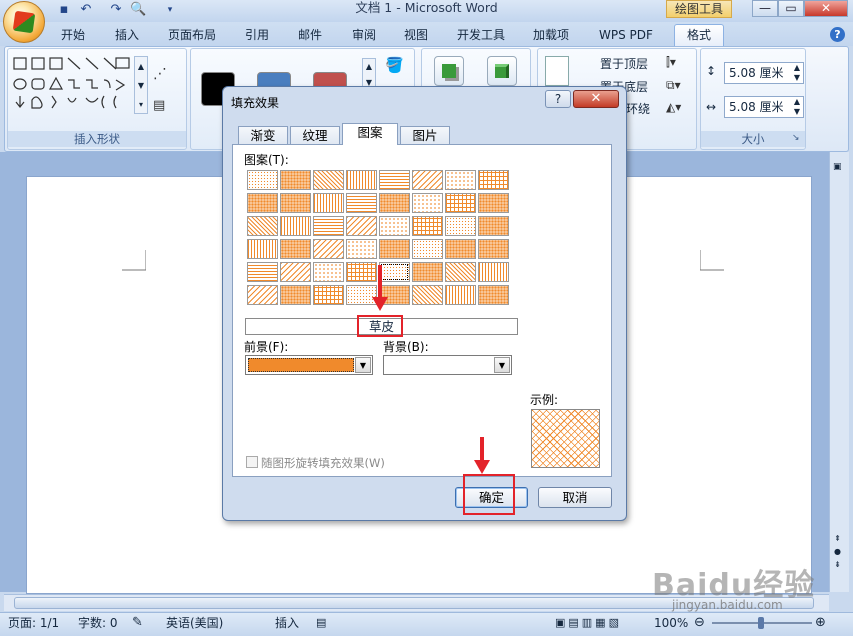  Describe the element at coordinates (321, 623) in the screenshot. I see `macro-icon: ▤` at that location.